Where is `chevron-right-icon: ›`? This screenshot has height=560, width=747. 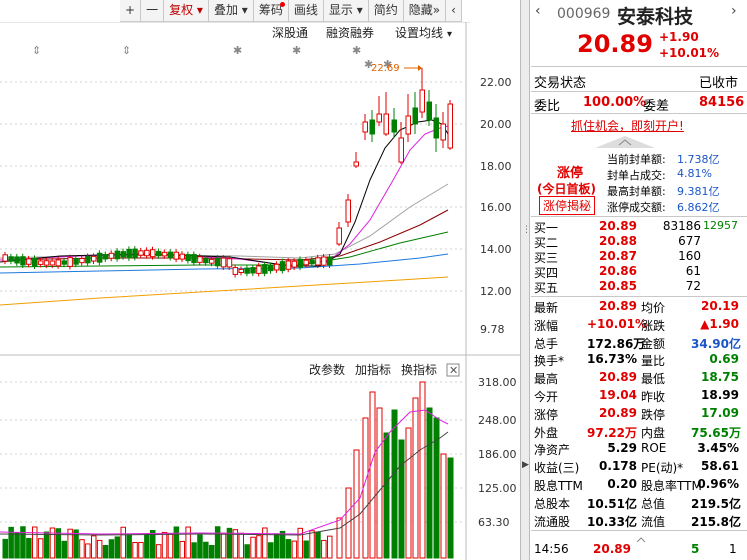 chevron-right-icon: › is located at coordinates (734, 11).